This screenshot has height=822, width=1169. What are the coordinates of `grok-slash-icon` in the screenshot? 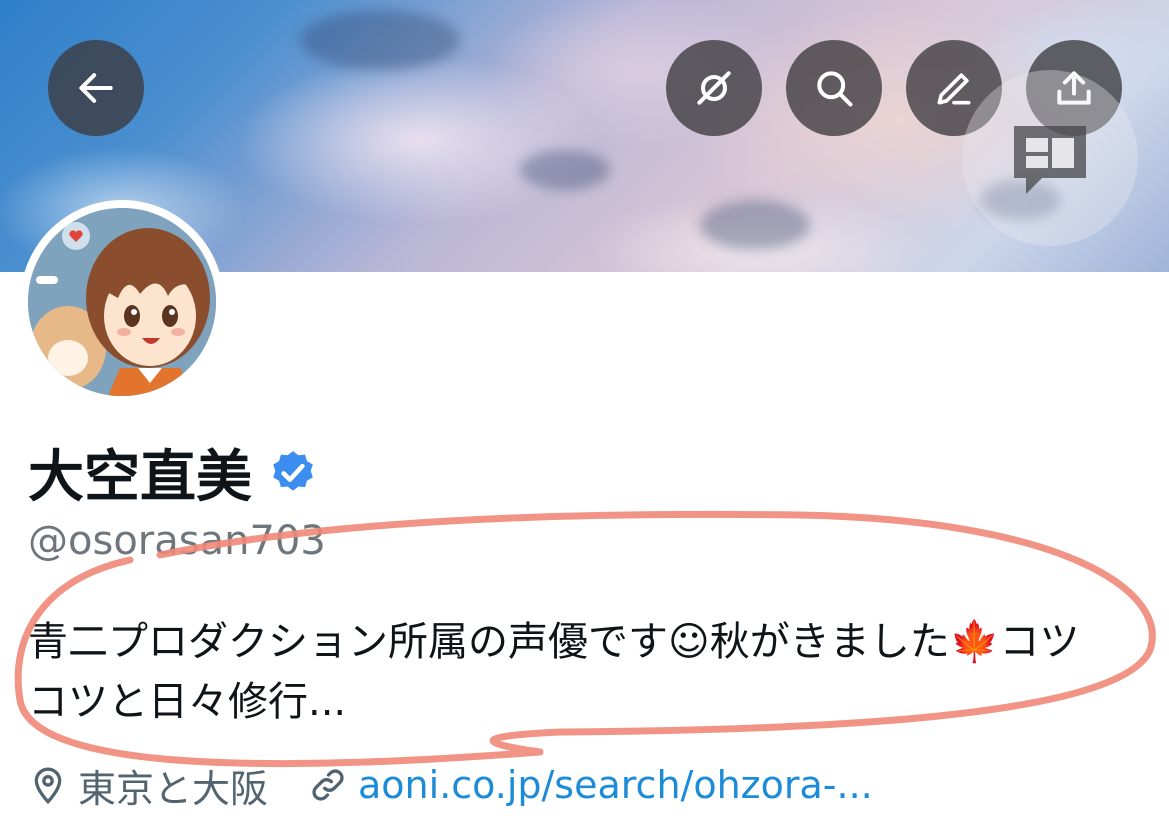 It's located at (714, 88).